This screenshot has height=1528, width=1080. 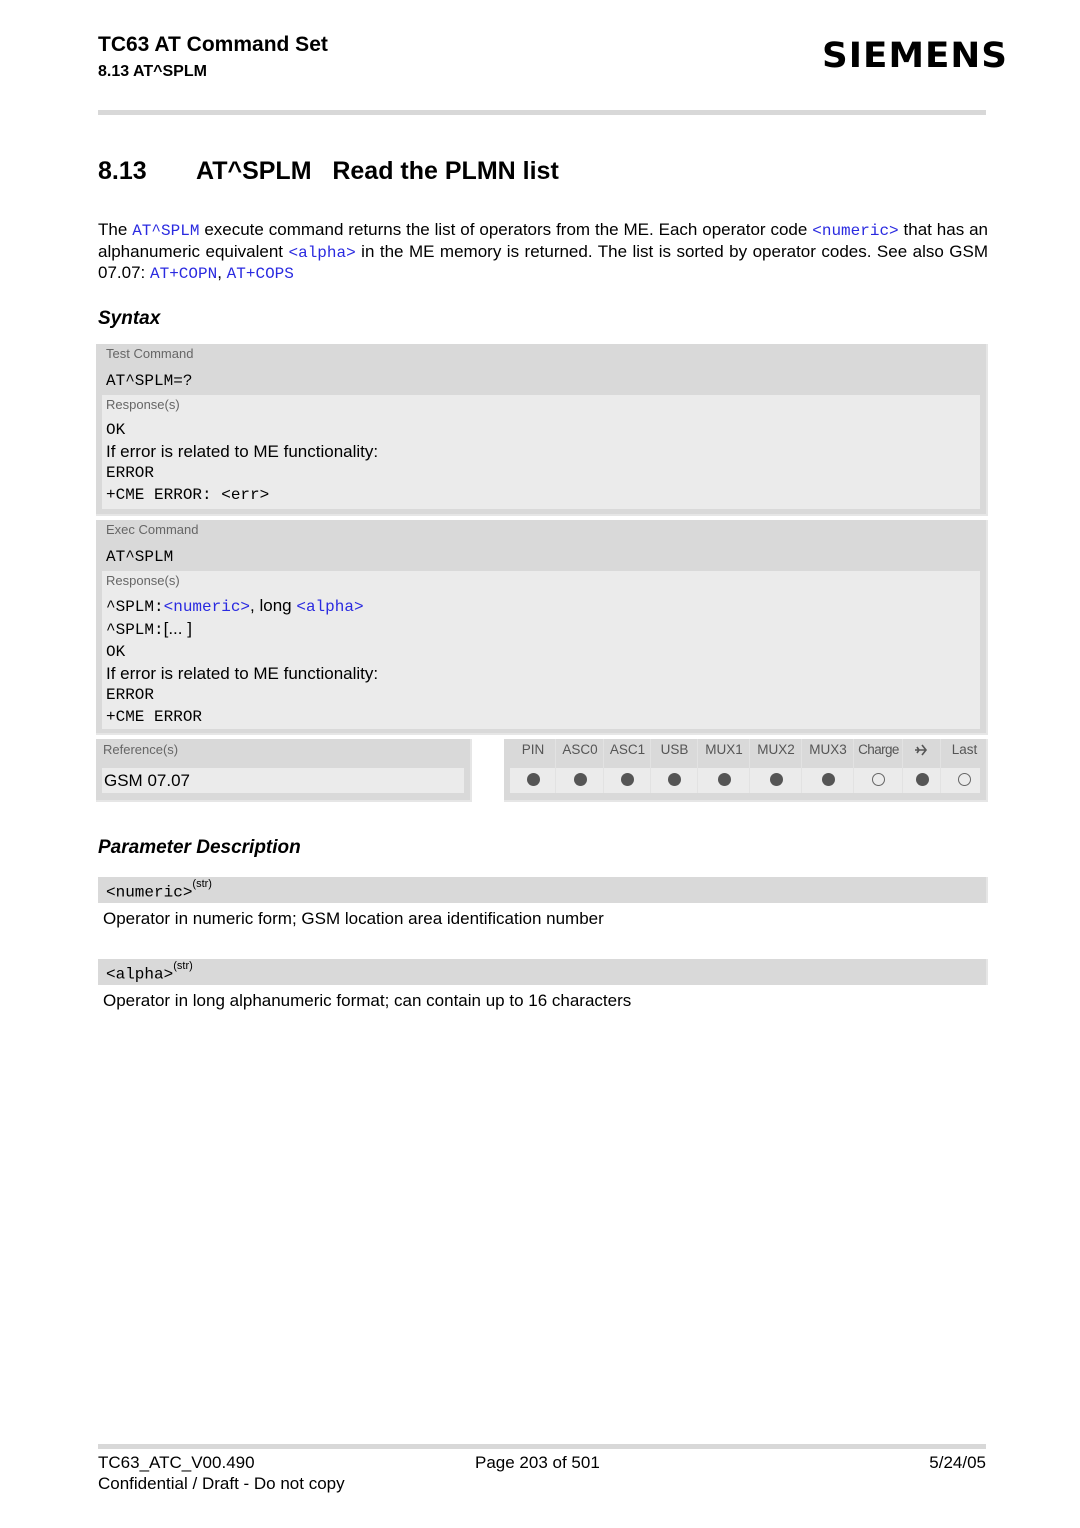 I want to click on reference-box: Reference(s) GSM 07.07, so click(x=284, y=770).